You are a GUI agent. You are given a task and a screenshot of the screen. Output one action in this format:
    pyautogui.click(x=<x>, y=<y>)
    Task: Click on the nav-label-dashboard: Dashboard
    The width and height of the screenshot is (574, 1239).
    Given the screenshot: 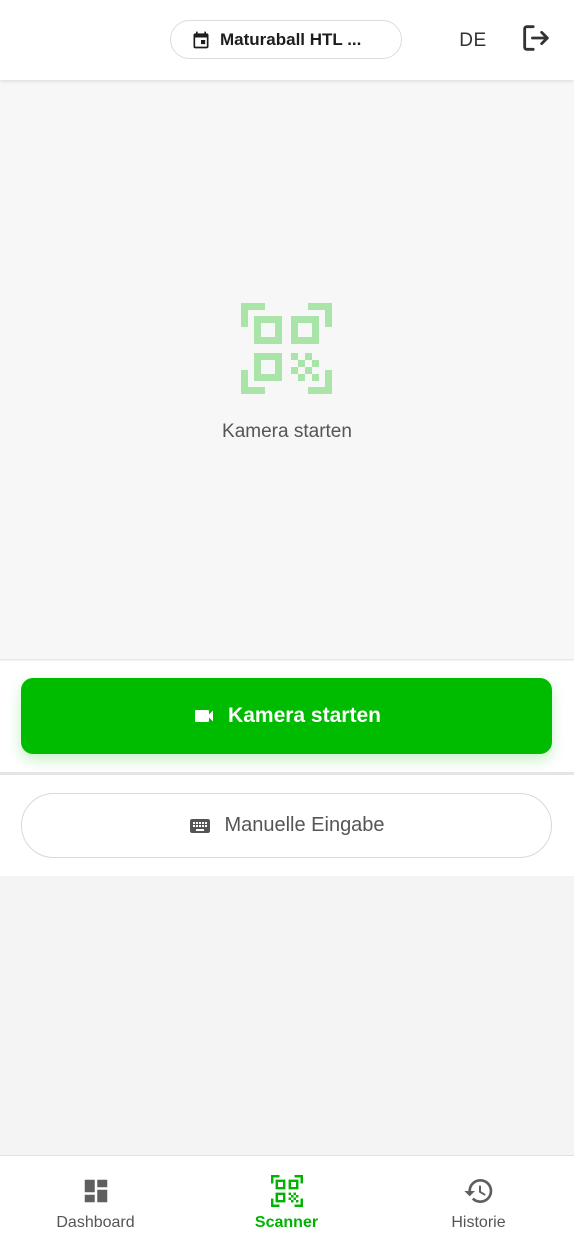 What is the action you would take?
    pyautogui.click(x=95, y=1222)
    